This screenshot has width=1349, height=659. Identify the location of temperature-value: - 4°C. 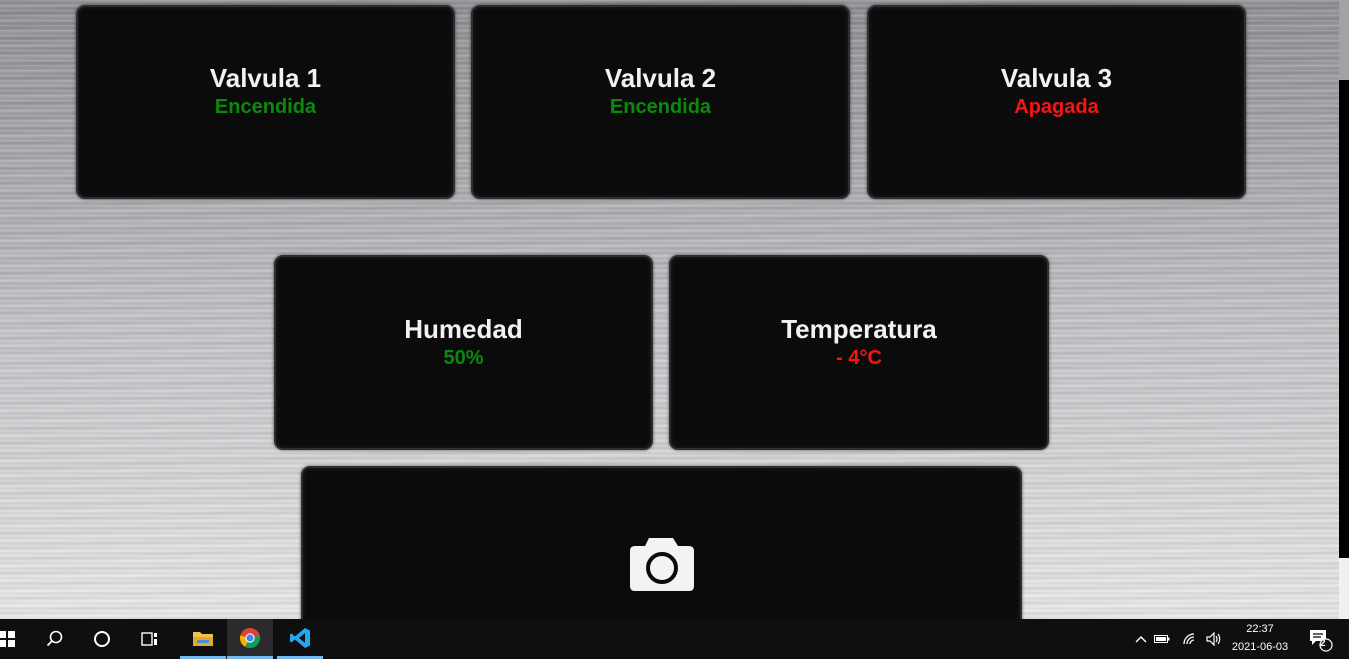
(859, 357).